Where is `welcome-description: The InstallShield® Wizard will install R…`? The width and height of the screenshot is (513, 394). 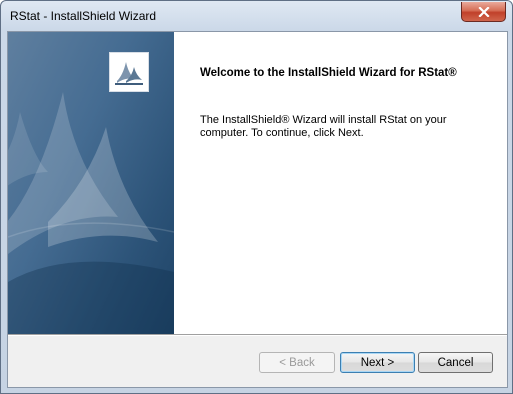
welcome-description: The InstallShield® Wizard will install R… is located at coordinates (323, 126).